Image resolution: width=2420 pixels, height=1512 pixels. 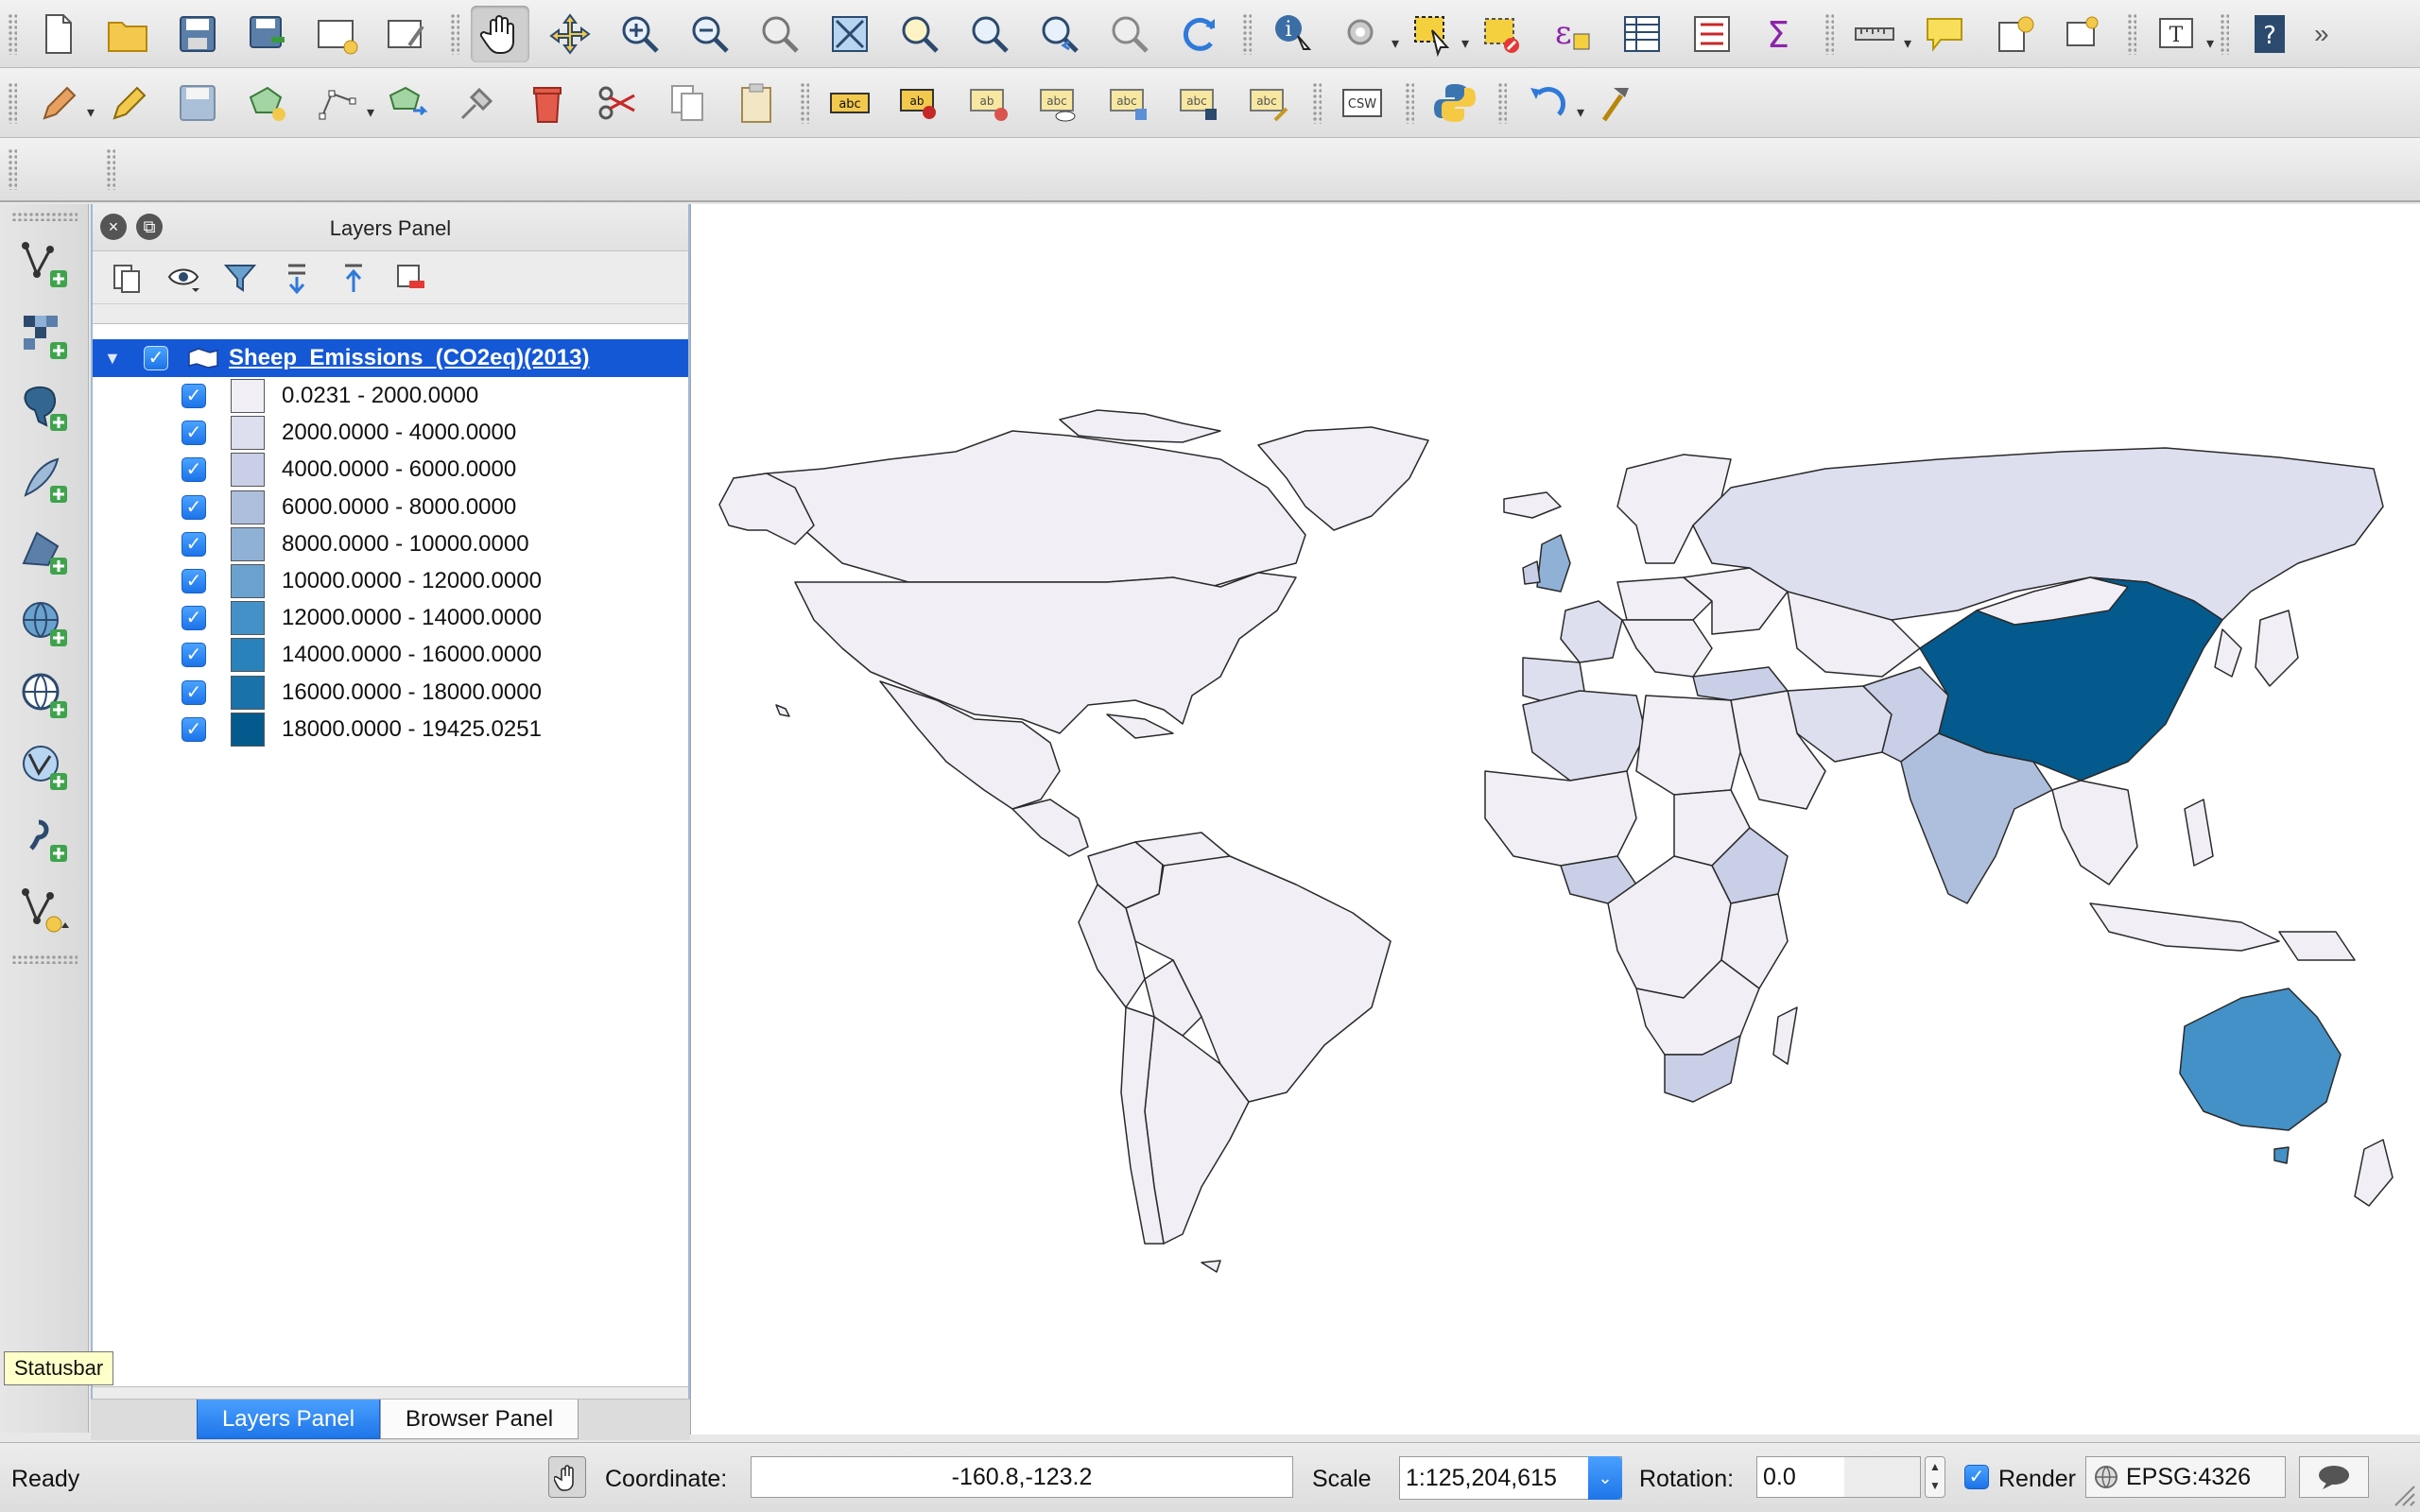 I want to click on collapse-arrow-icon: ▼, so click(x=118, y=359).